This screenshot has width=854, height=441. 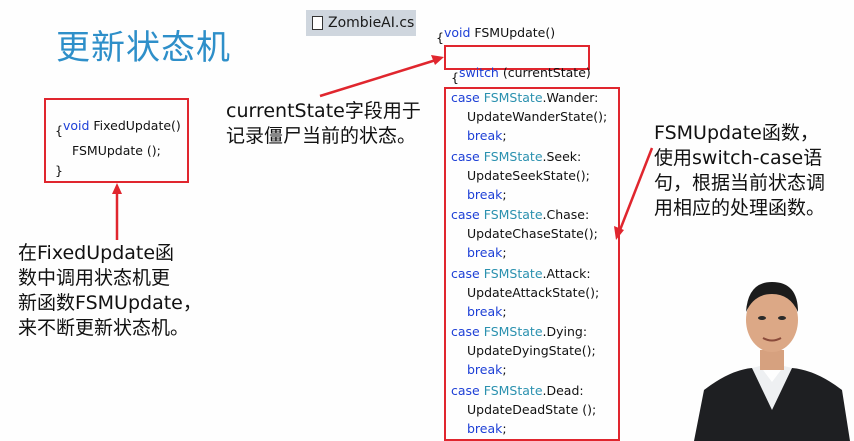 What do you see at coordinates (544, 72) in the screenshot?
I see `switch-expression: (currentState)` at bounding box center [544, 72].